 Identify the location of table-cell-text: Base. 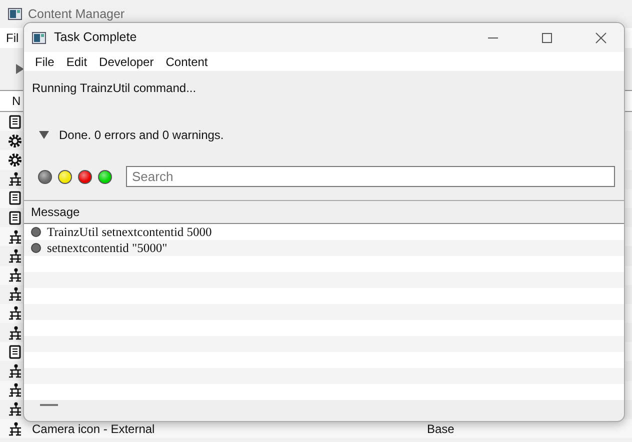
(440, 429).